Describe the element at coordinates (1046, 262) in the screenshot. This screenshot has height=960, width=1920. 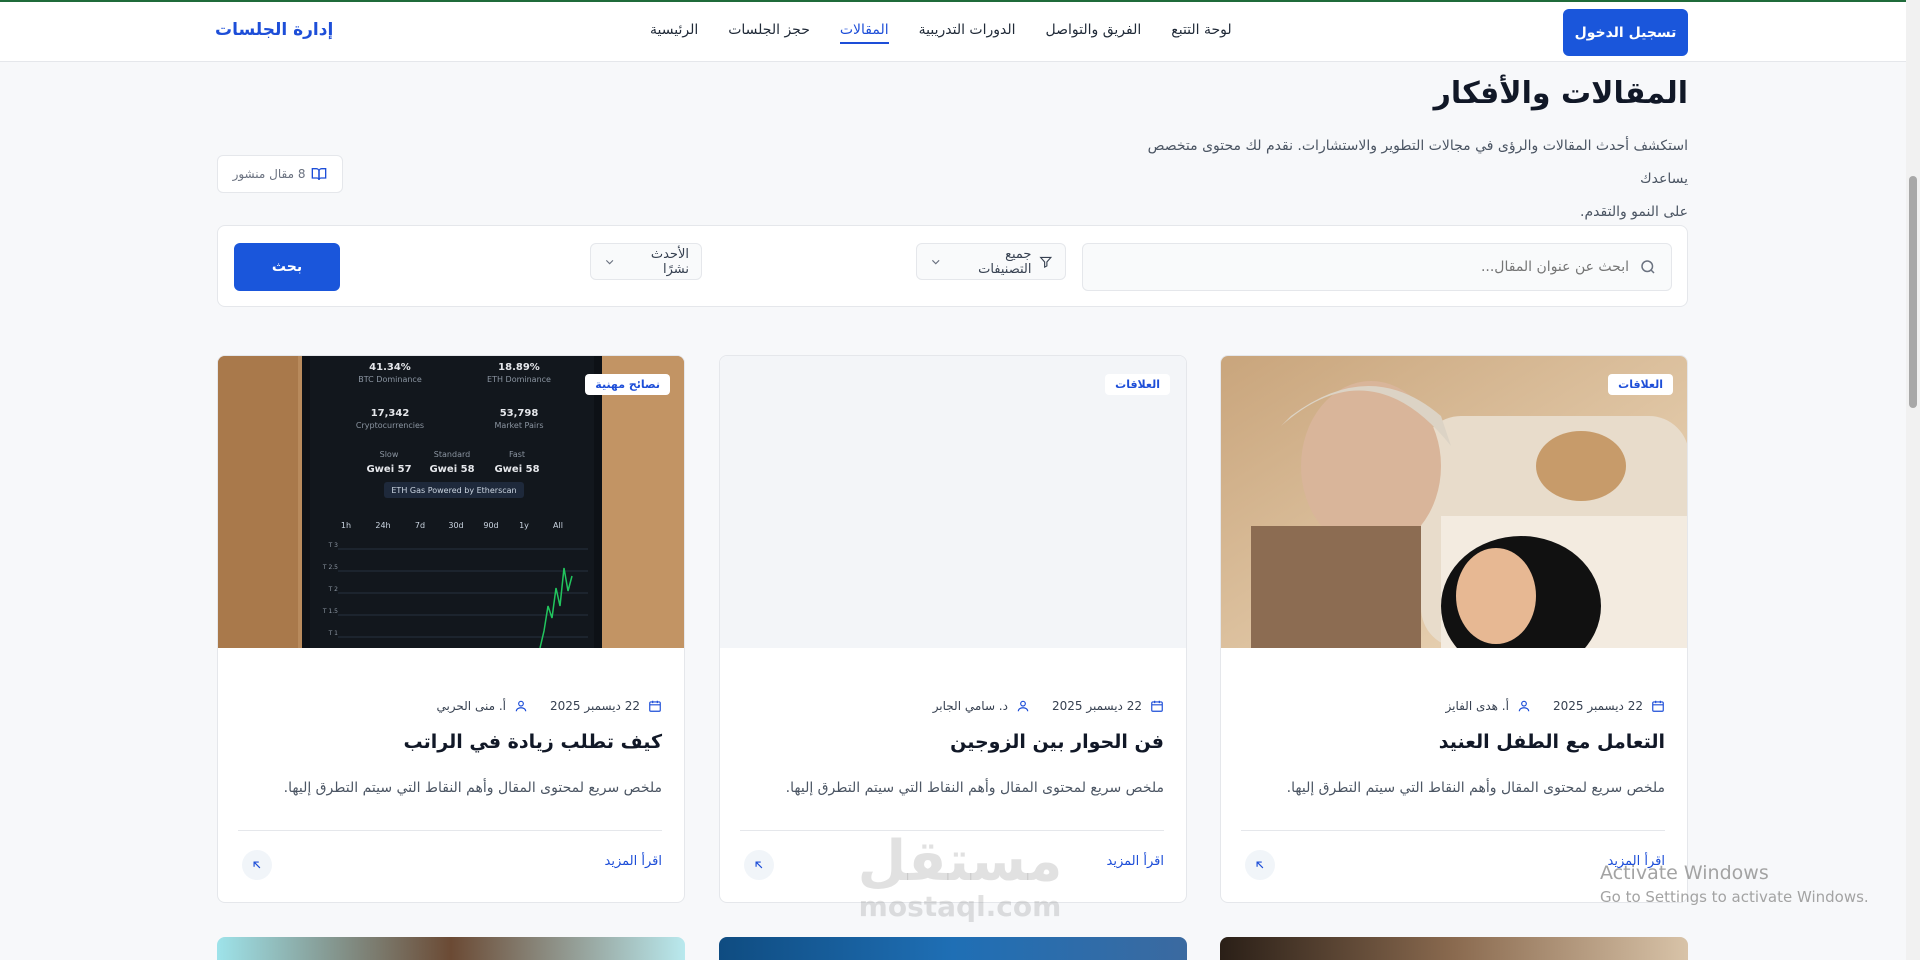
I see `filter-icon` at that location.